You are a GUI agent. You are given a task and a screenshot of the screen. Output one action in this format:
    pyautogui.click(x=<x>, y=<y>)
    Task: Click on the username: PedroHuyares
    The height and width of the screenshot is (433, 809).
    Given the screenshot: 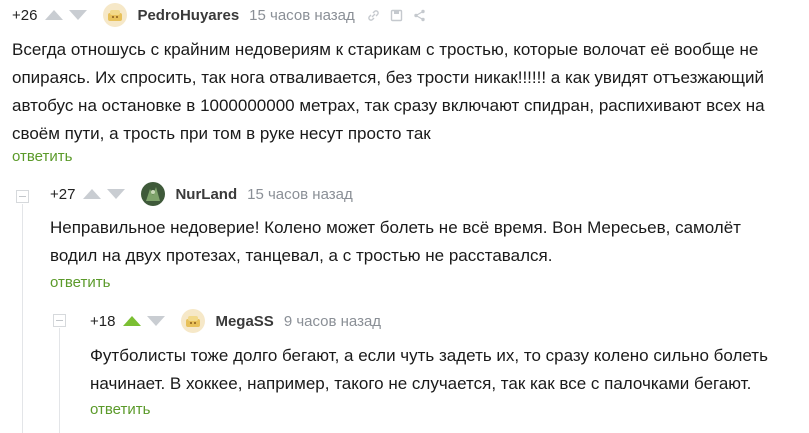 What is the action you would take?
    pyautogui.click(x=188, y=15)
    